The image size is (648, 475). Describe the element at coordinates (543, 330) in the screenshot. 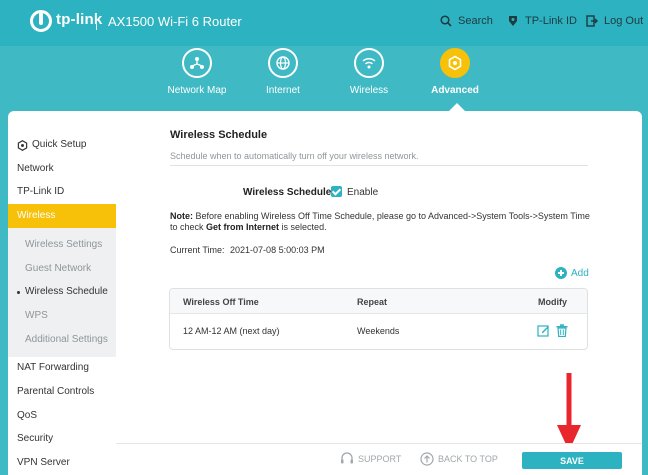

I see `edit-icon` at that location.